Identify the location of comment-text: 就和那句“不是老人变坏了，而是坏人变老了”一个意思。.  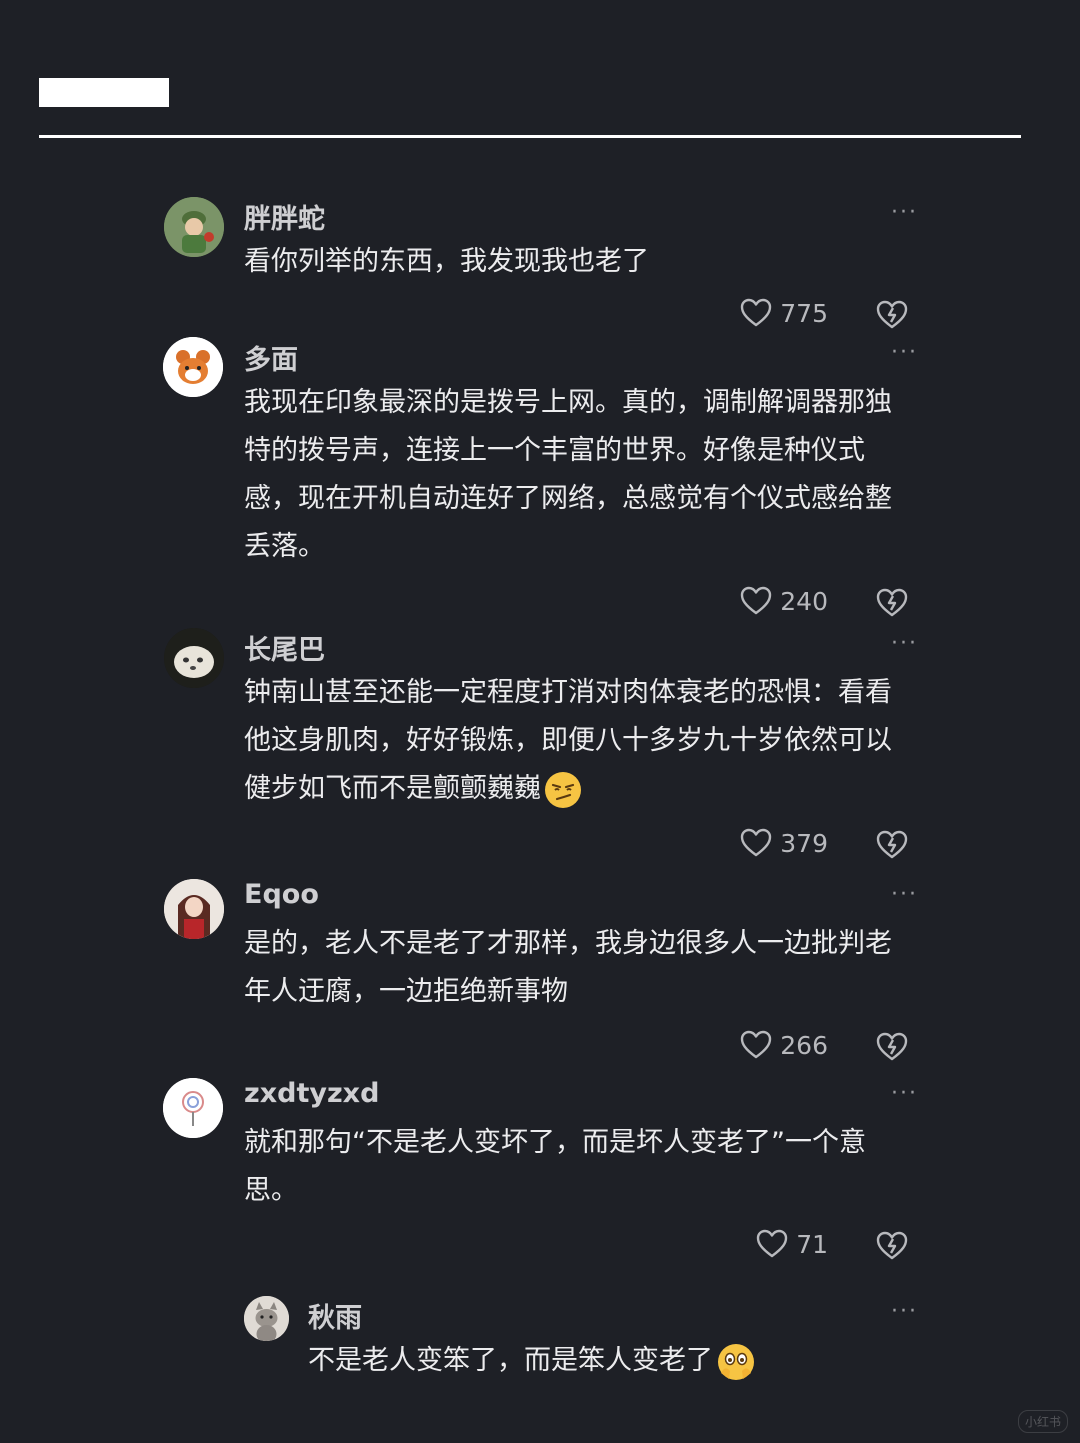
(555, 1166).